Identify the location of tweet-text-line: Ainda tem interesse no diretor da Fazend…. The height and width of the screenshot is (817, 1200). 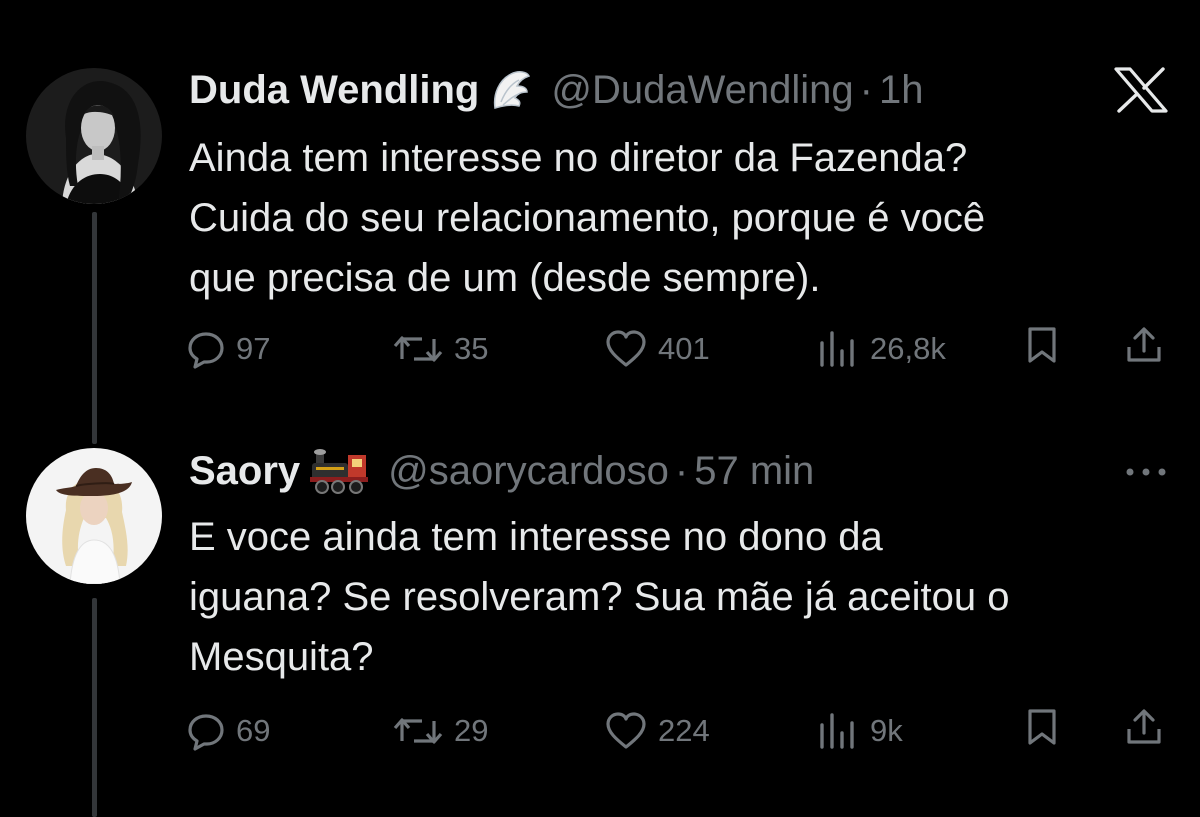
(578, 158).